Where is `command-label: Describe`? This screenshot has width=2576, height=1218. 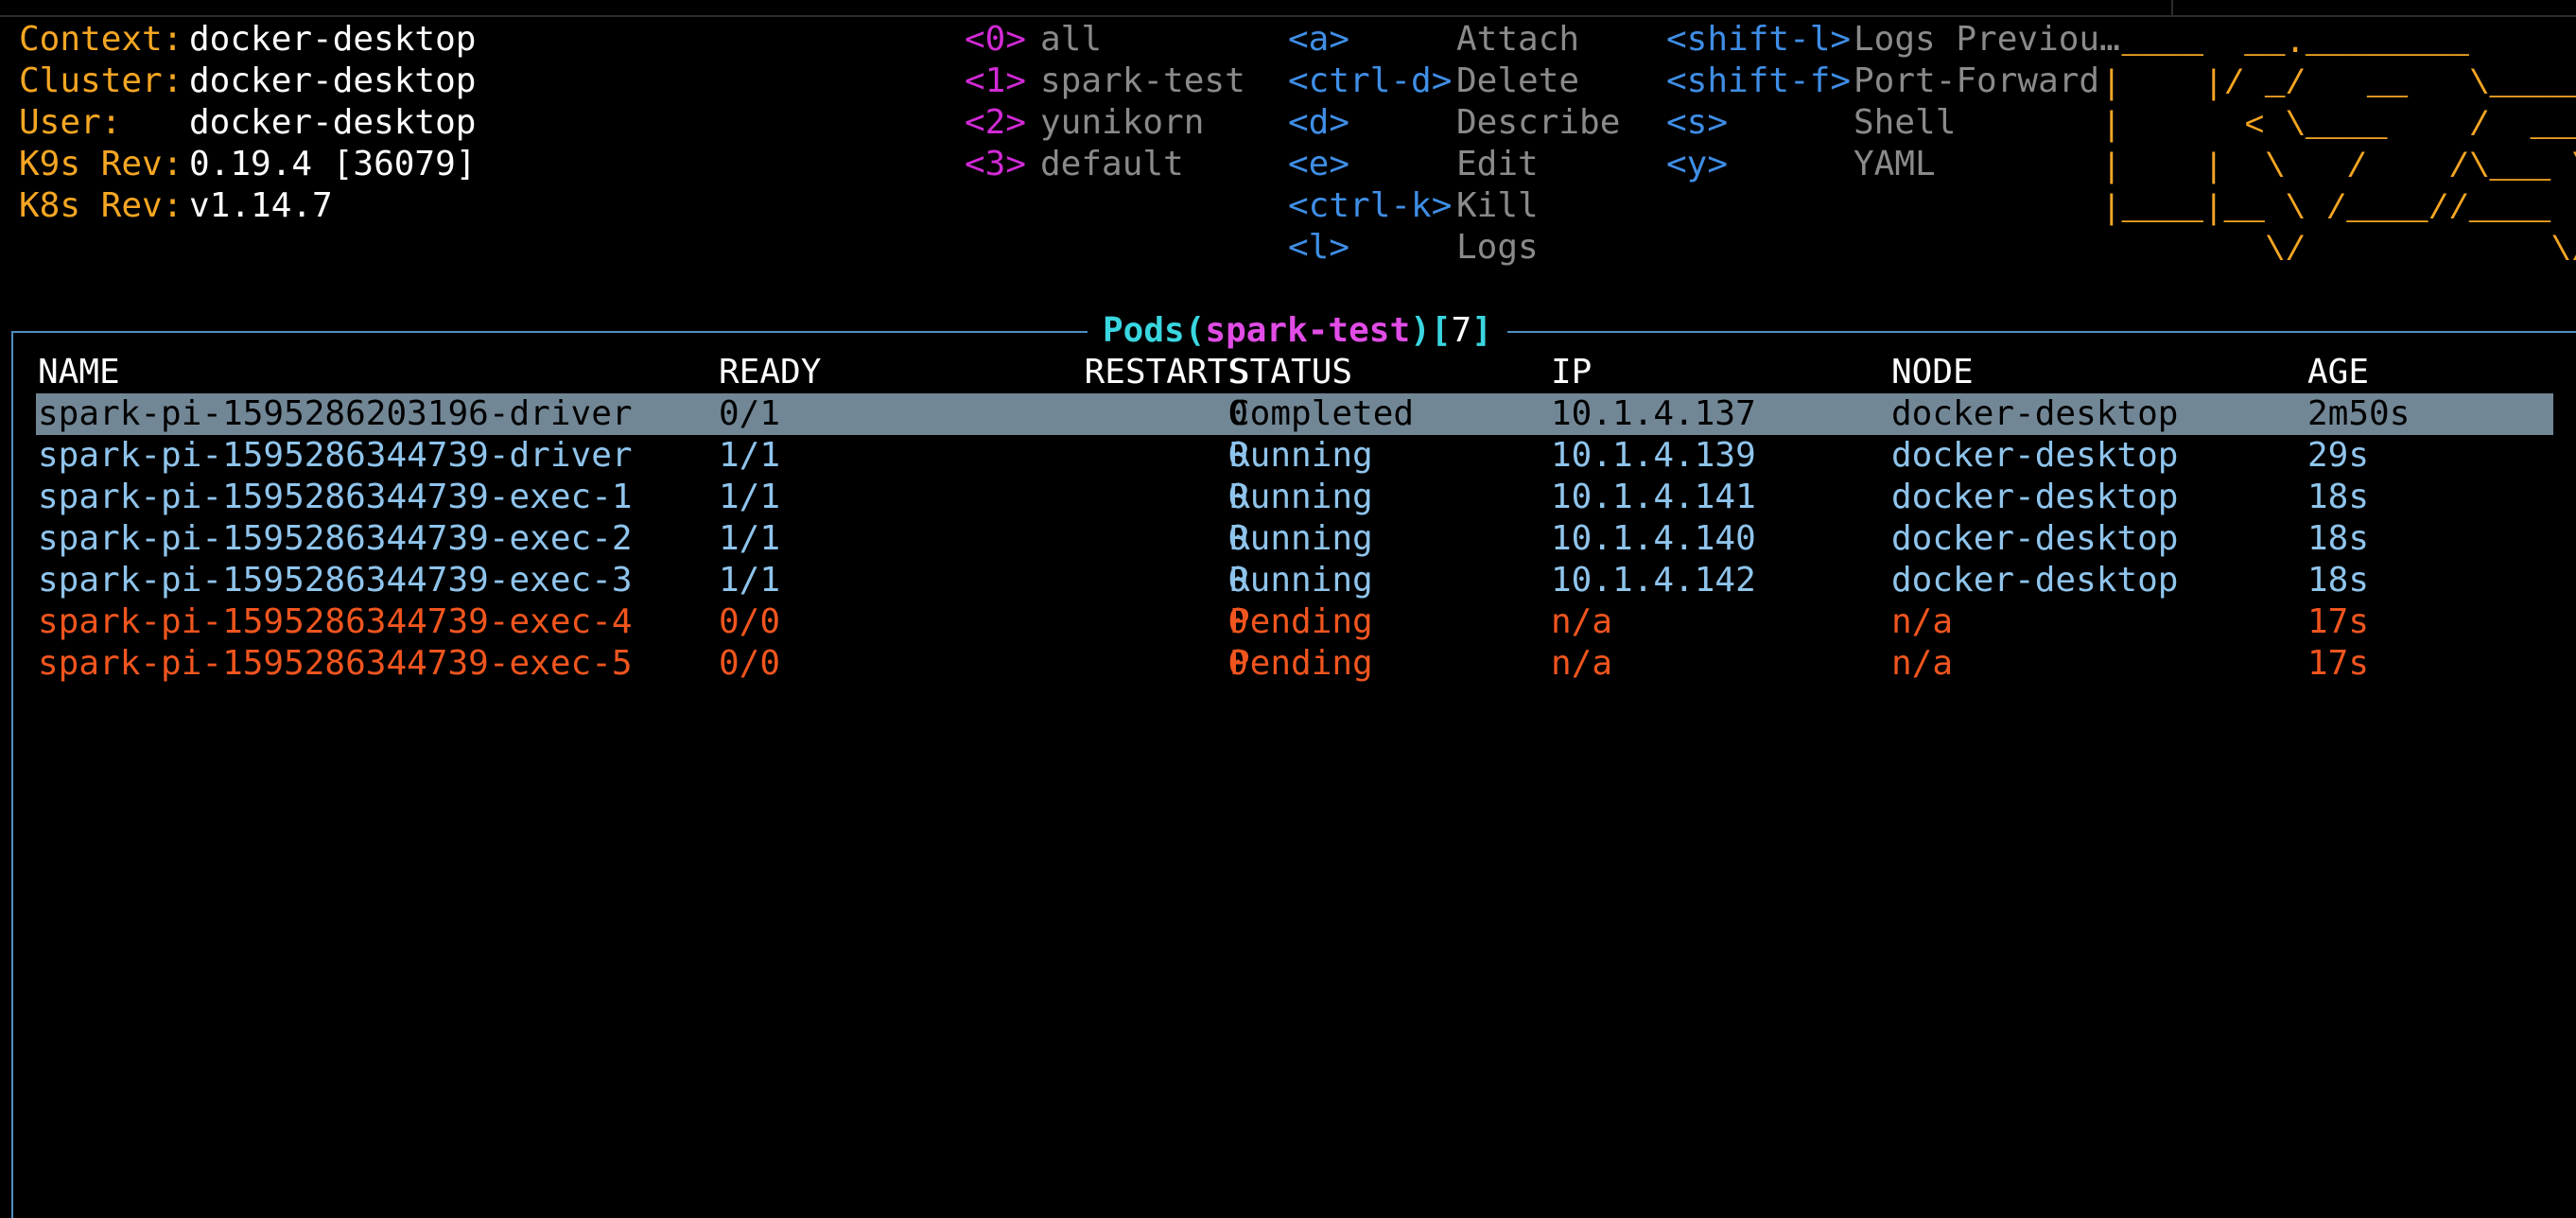 command-label: Describe is located at coordinates (1538, 123).